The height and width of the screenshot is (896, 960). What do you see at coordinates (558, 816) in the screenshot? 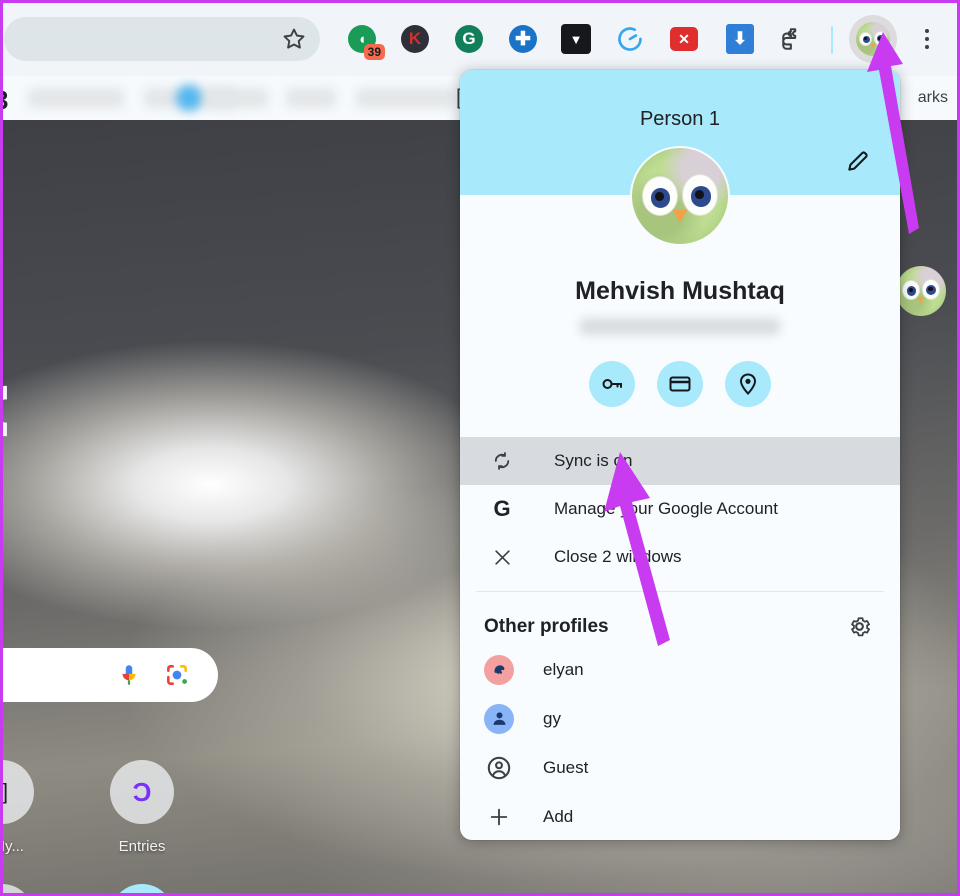
I see `profile-label: Add` at bounding box center [558, 816].